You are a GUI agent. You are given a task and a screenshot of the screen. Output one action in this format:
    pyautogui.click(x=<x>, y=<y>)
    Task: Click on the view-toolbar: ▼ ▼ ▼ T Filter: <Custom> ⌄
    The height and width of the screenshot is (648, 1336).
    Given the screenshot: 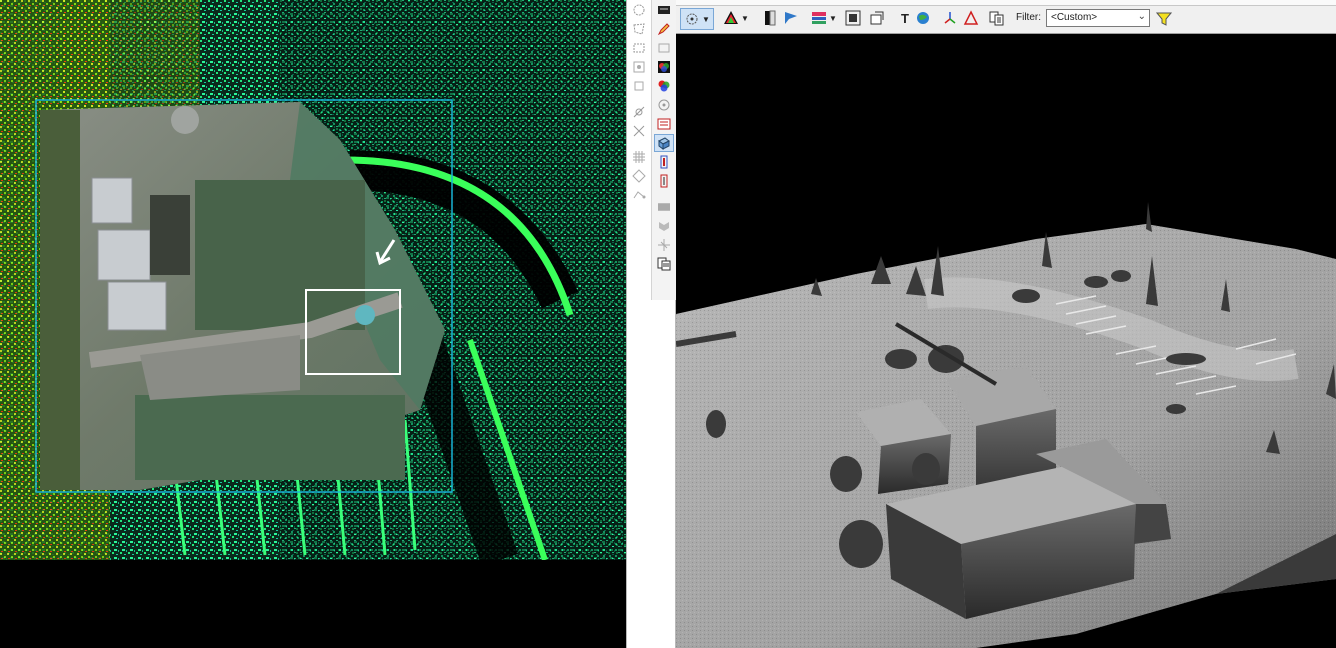 What is the action you would take?
    pyautogui.click(x=1006, y=17)
    